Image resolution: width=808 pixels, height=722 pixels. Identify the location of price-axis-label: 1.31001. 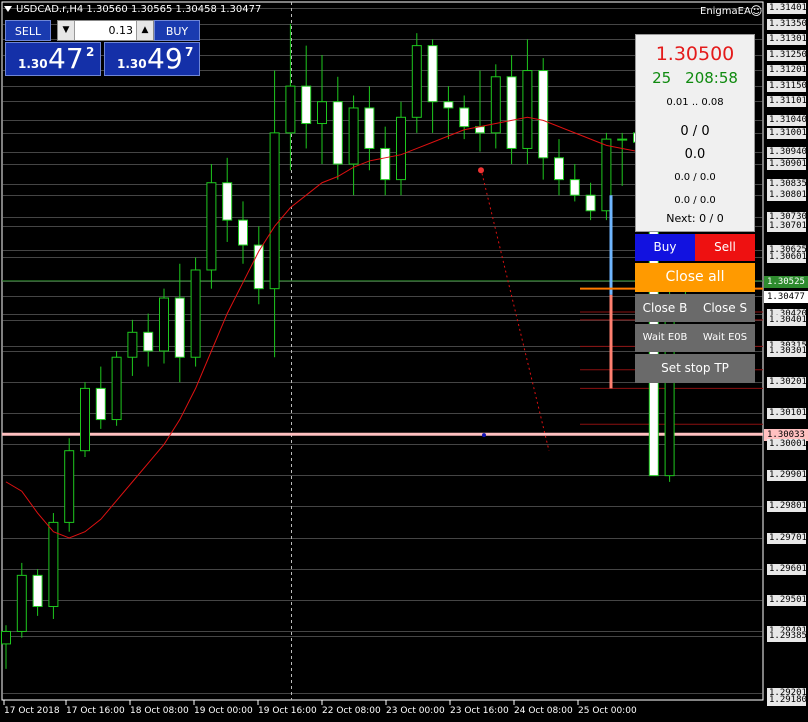
(787, 133).